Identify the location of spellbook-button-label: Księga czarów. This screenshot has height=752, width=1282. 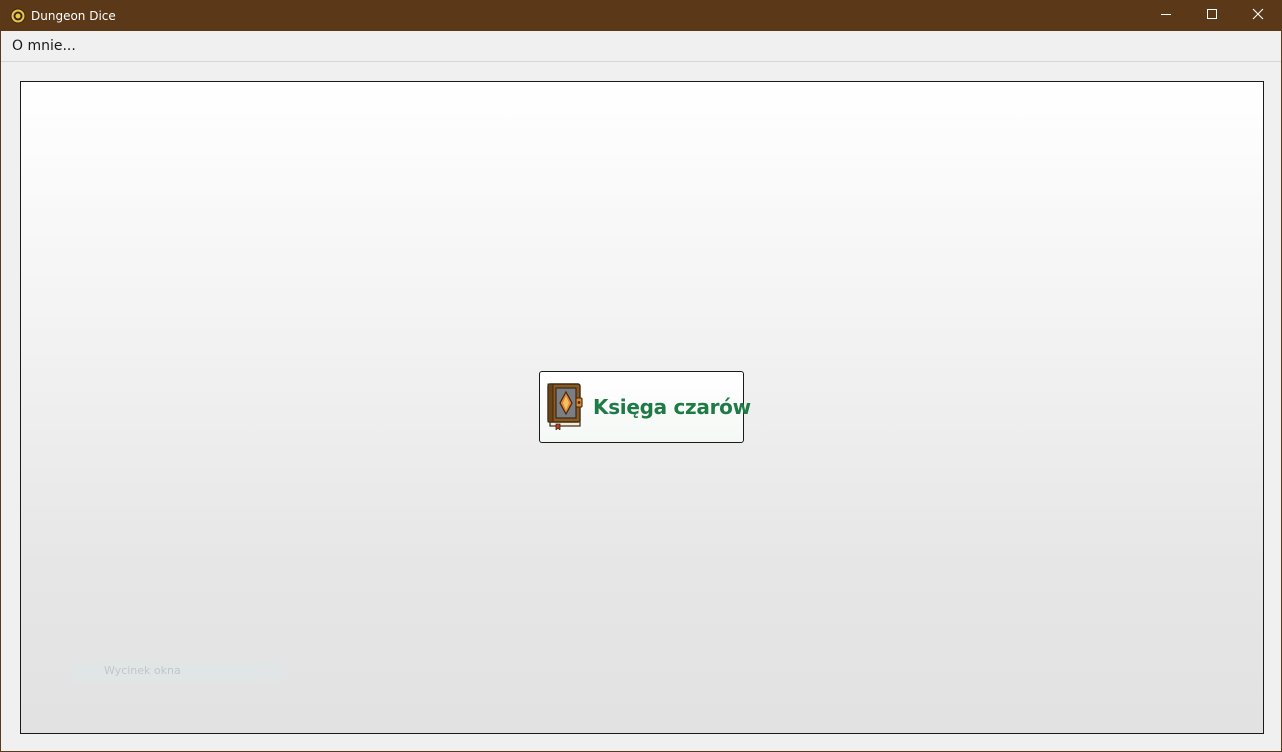
(672, 407).